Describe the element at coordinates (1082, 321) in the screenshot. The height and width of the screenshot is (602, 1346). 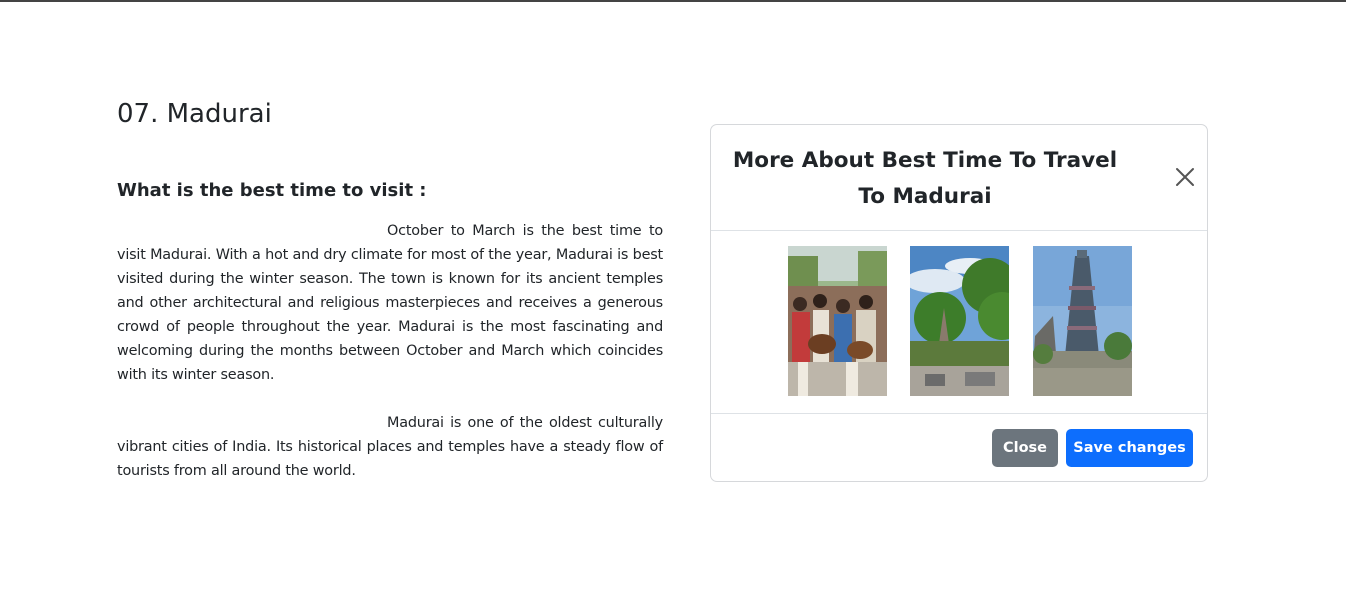
I see `temple-gopuram-photo` at that location.